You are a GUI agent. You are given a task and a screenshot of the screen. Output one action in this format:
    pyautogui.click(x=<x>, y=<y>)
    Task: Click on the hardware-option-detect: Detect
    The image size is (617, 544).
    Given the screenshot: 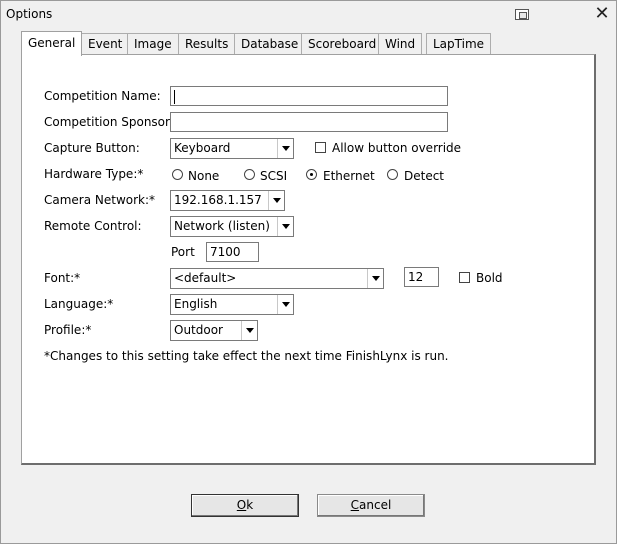 What is the action you would take?
    pyautogui.click(x=424, y=176)
    